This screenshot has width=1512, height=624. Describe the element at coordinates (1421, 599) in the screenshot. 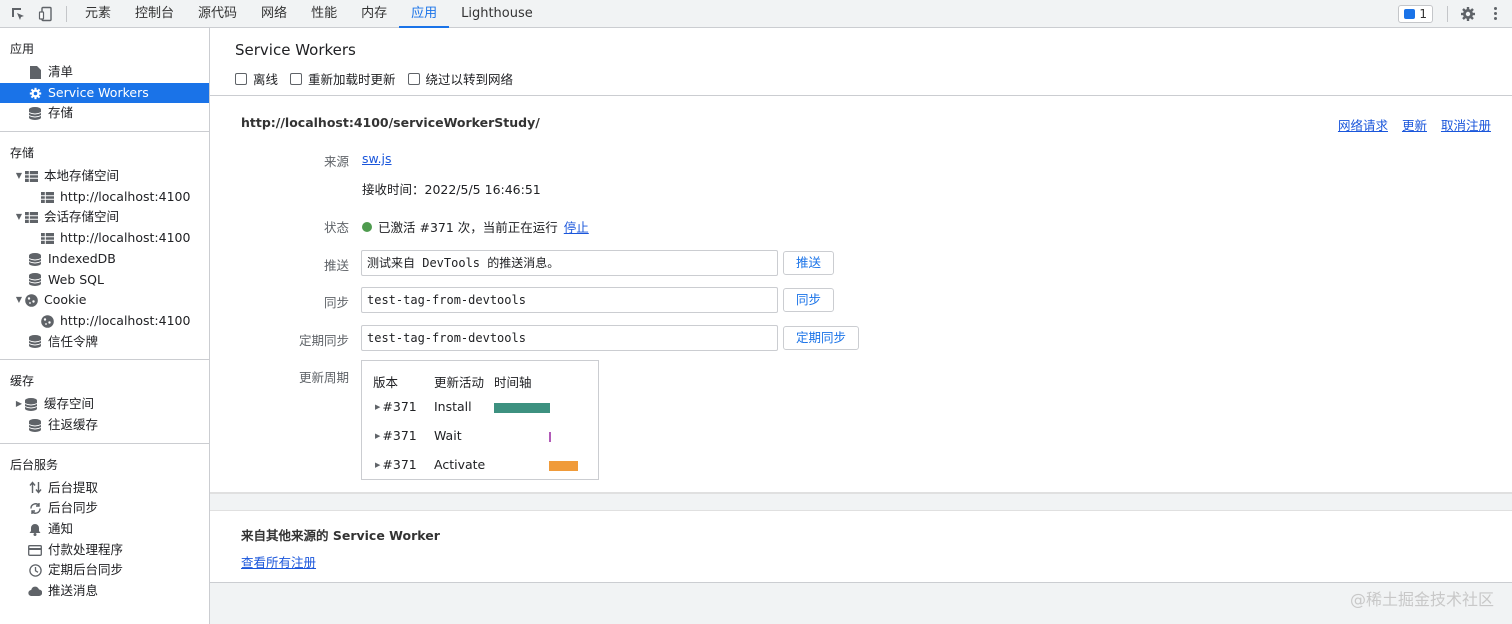

I see `watermark-text: @稀土掘金技术社区` at that location.